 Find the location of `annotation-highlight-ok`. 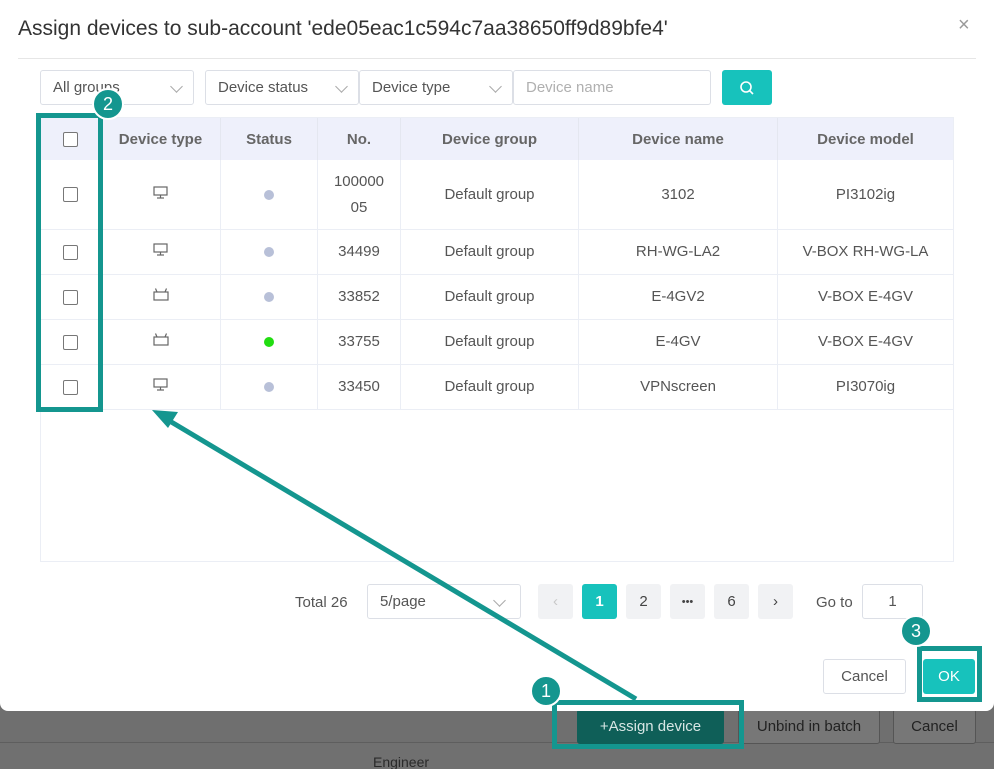

annotation-highlight-ok is located at coordinates (949, 674).